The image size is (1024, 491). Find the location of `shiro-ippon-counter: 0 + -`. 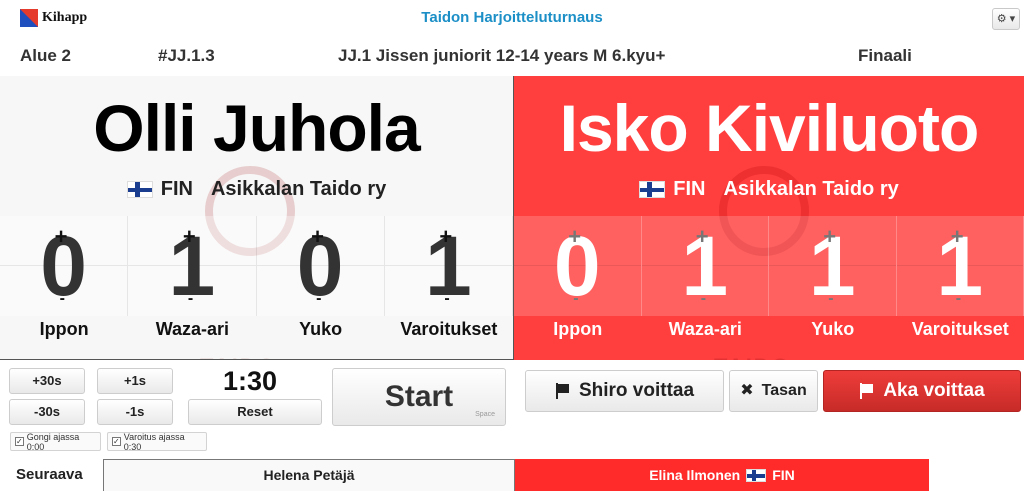

shiro-ippon-counter: 0 + - is located at coordinates (64, 266).